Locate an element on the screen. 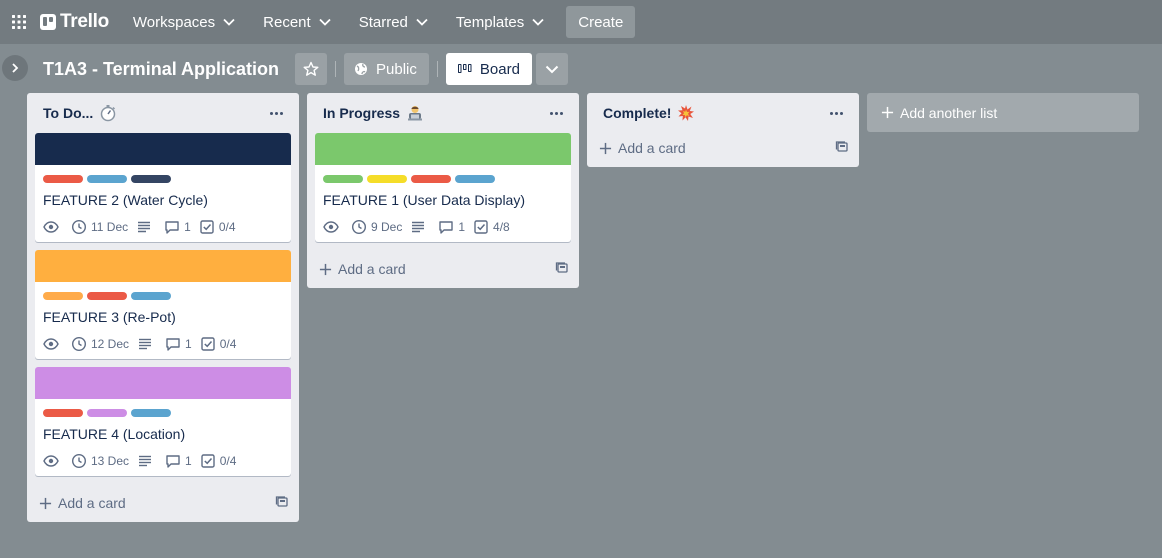 The width and height of the screenshot is (1162, 558). board-view-button: Board is located at coordinates (488, 69).